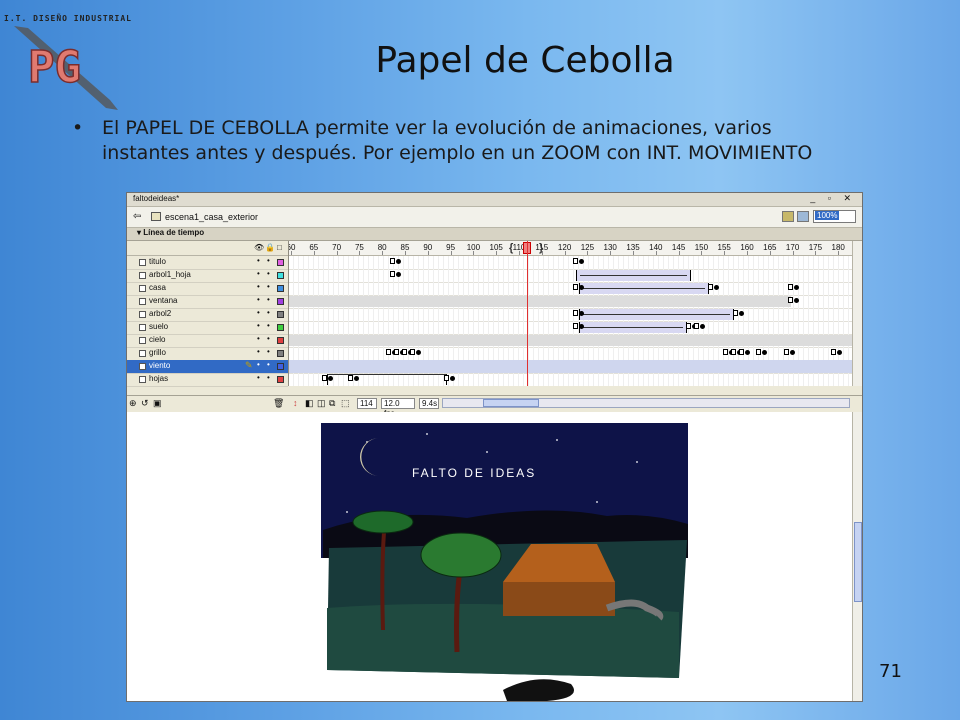  What do you see at coordinates (309, 403) in the screenshot?
I see `onion-skin-icon: ◧` at bounding box center [309, 403].